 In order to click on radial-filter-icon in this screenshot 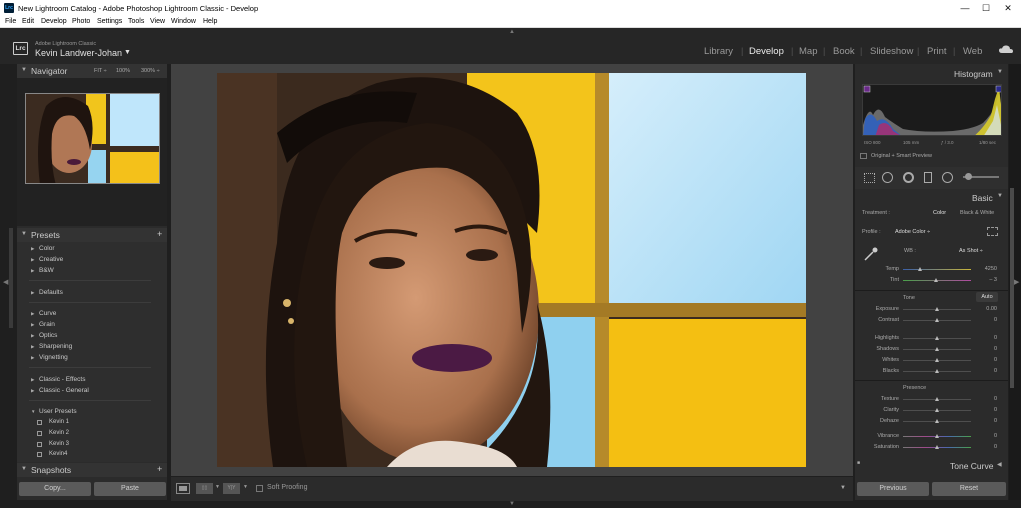, I will do `click(947, 177)`.